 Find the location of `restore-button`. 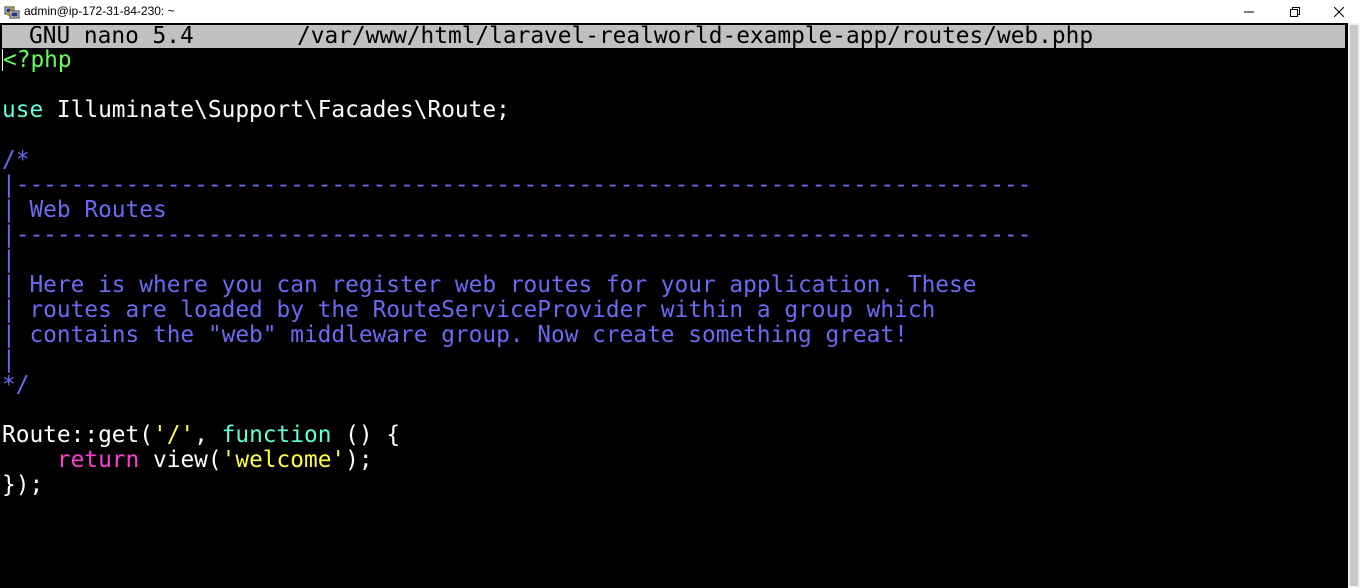

restore-button is located at coordinates (1295, 11).